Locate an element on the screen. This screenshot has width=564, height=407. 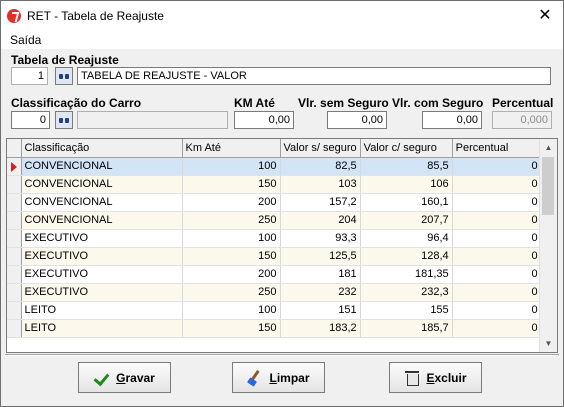
cell-valor-com-seguro: 96,4 is located at coordinates (406, 238).